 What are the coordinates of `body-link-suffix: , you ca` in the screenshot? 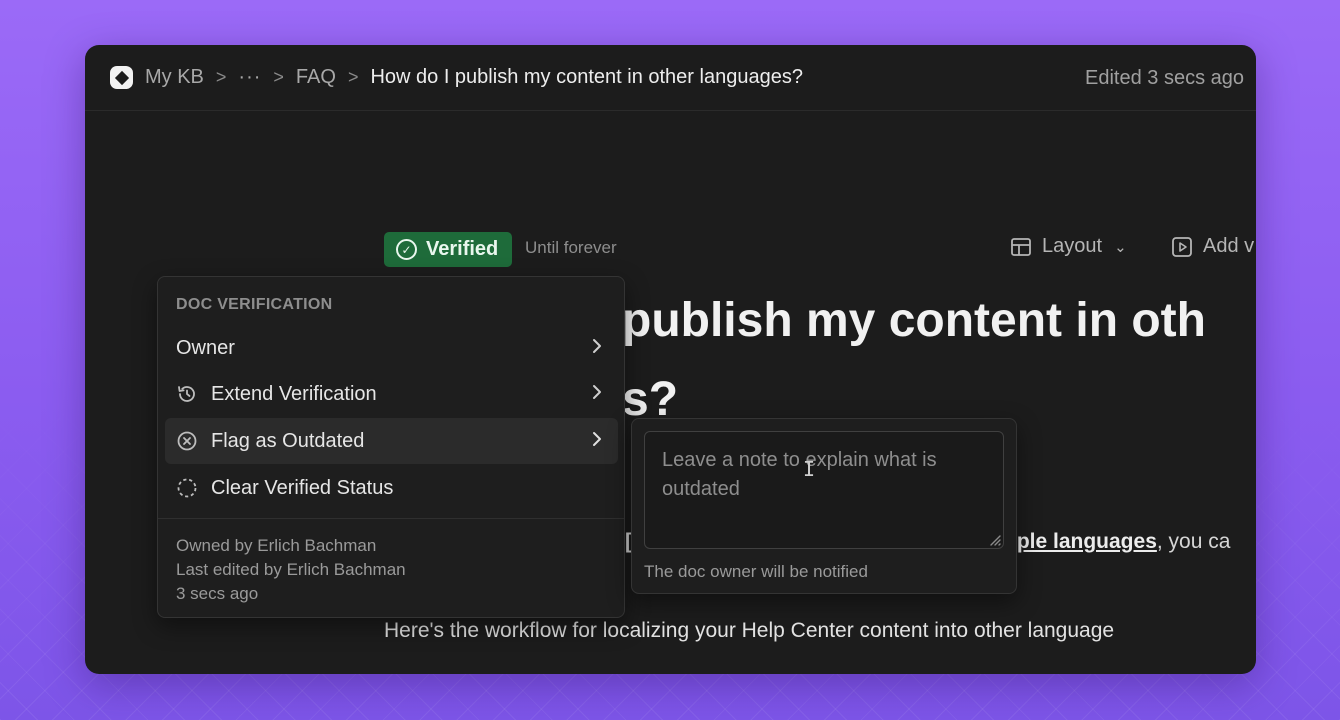 It's located at (1193, 541).